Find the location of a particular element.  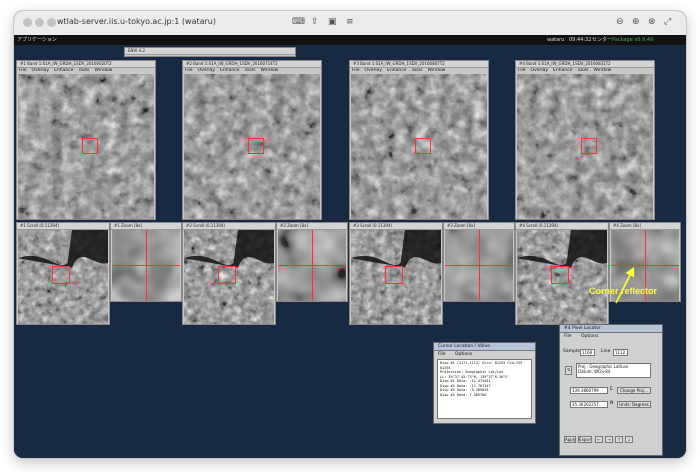

proj-line: Datum: WGS-84 is located at coordinates (594, 371).